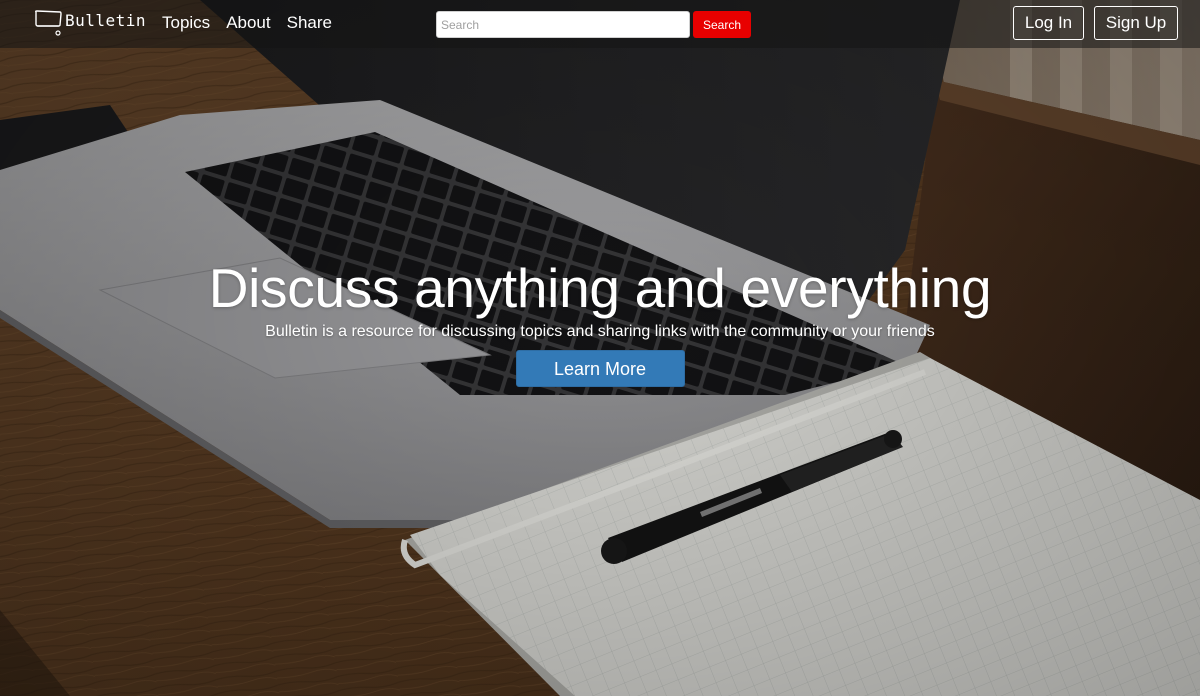  Describe the element at coordinates (48, 23) in the screenshot. I see `monitor-logo-icon` at that location.